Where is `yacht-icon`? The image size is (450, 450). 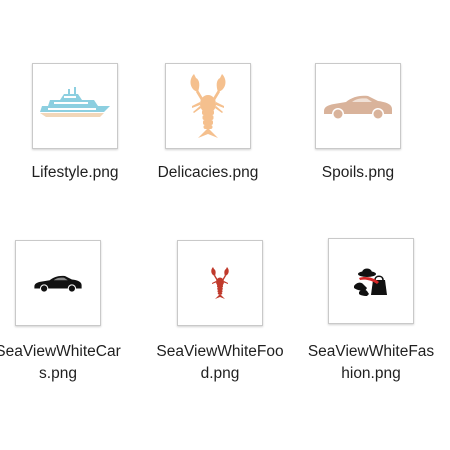
yacht-icon is located at coordinates (75, 102).